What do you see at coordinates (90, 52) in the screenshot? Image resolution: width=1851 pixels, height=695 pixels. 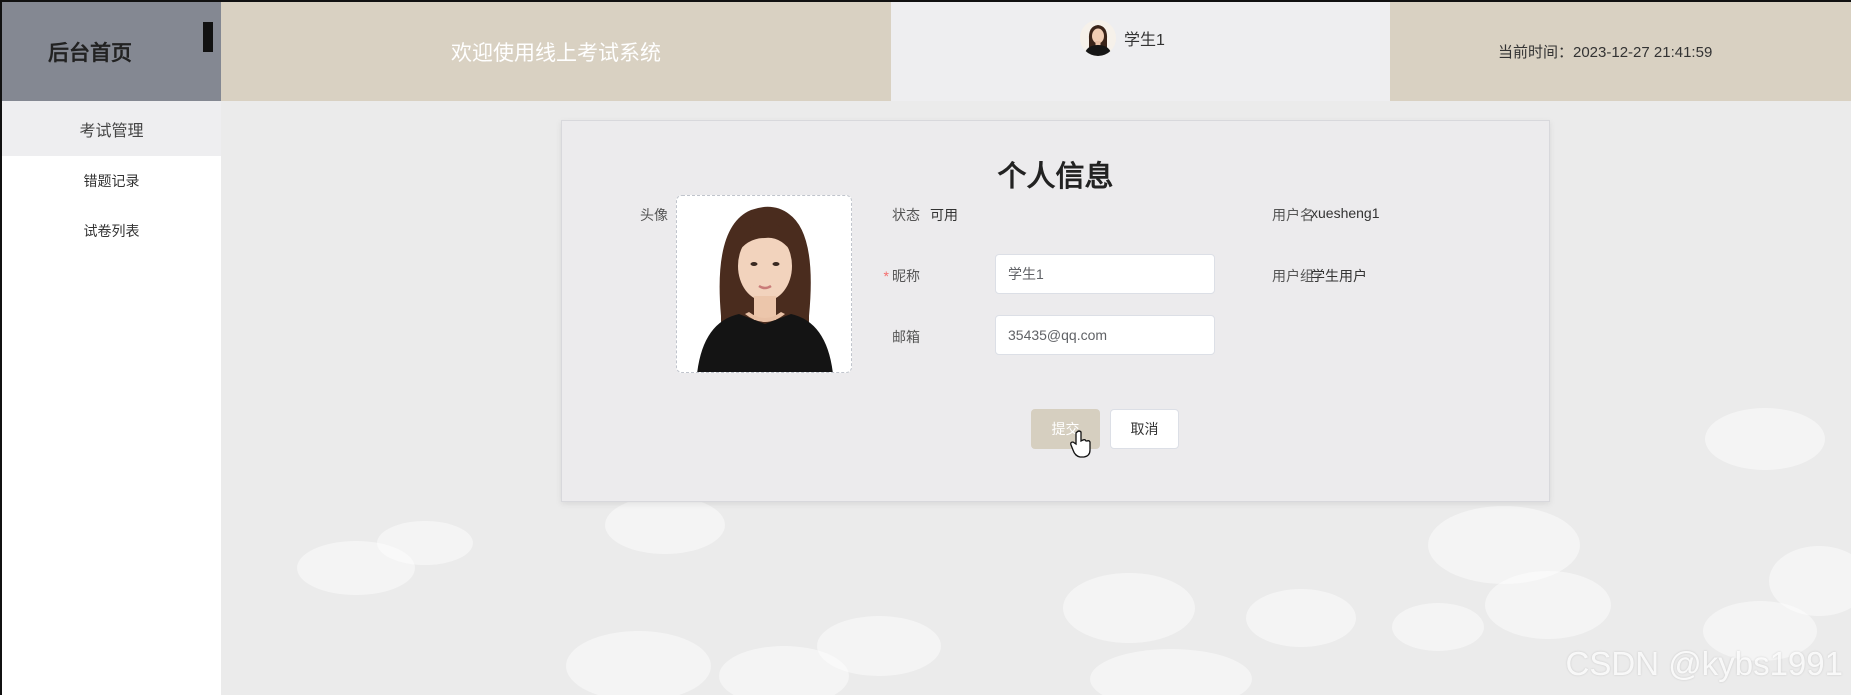 I see `home-link: 后台首页` at bounding box center [90, 52].